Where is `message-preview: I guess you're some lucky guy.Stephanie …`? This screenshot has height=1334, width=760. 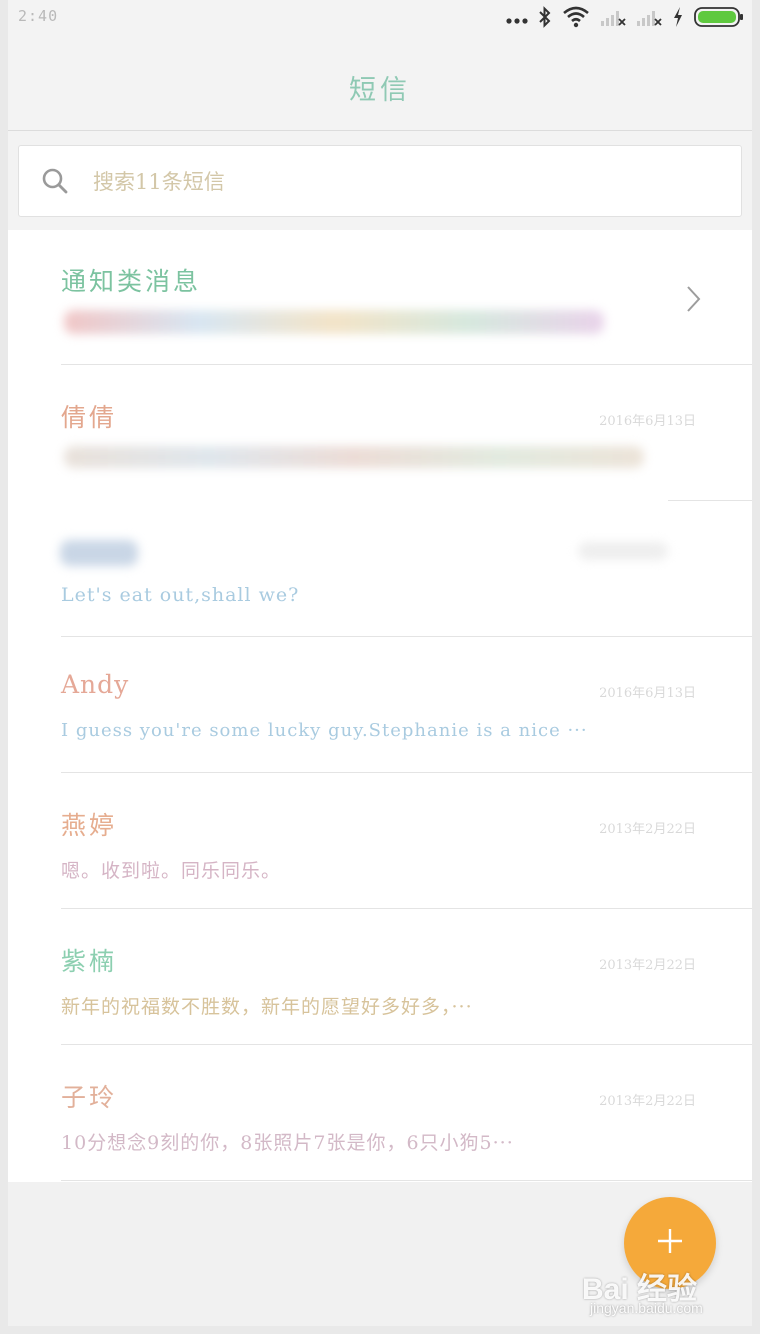
message-preview: I guess you're some lucky guy.Stephanie … is located at coordinates (324, 730).